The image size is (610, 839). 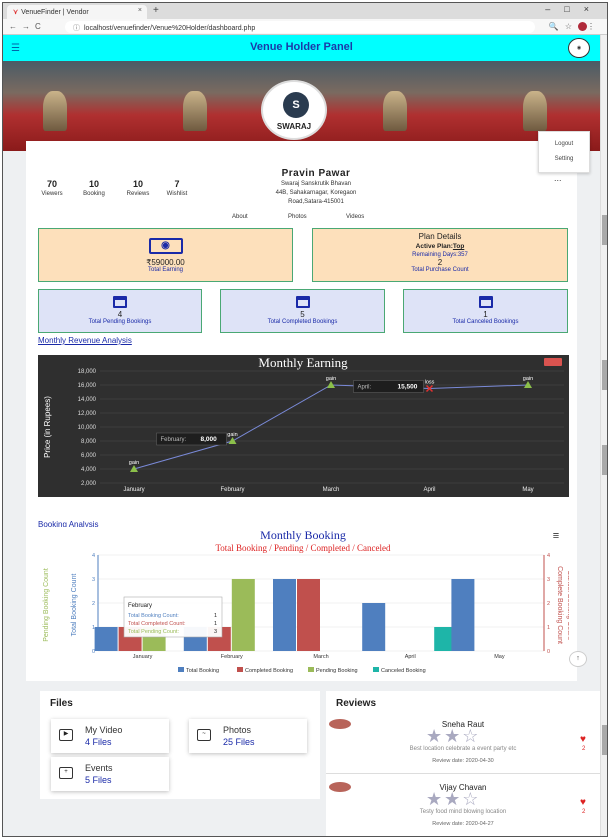 What do you see at coordinates (98, 780) in the screenshot?
I see `file-count: 5 Files` at bounding box center [98, 780].